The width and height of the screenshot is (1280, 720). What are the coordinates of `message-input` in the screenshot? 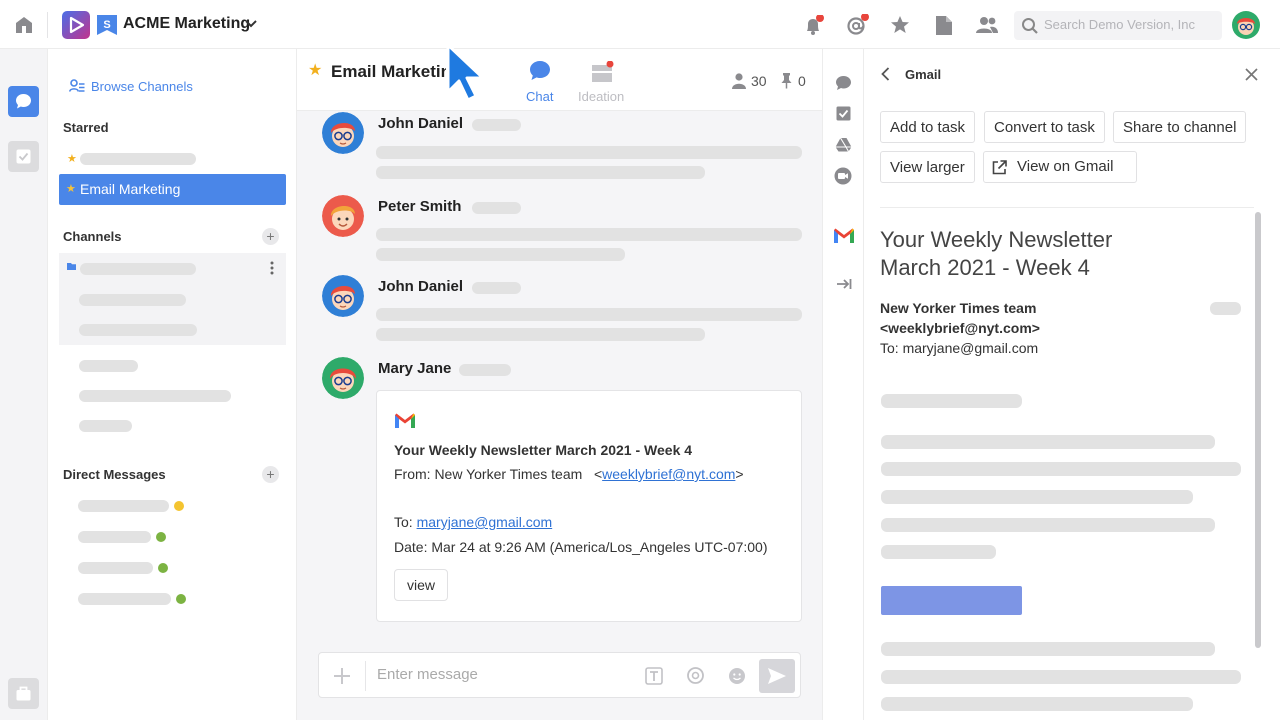 It's located at (507, 674).